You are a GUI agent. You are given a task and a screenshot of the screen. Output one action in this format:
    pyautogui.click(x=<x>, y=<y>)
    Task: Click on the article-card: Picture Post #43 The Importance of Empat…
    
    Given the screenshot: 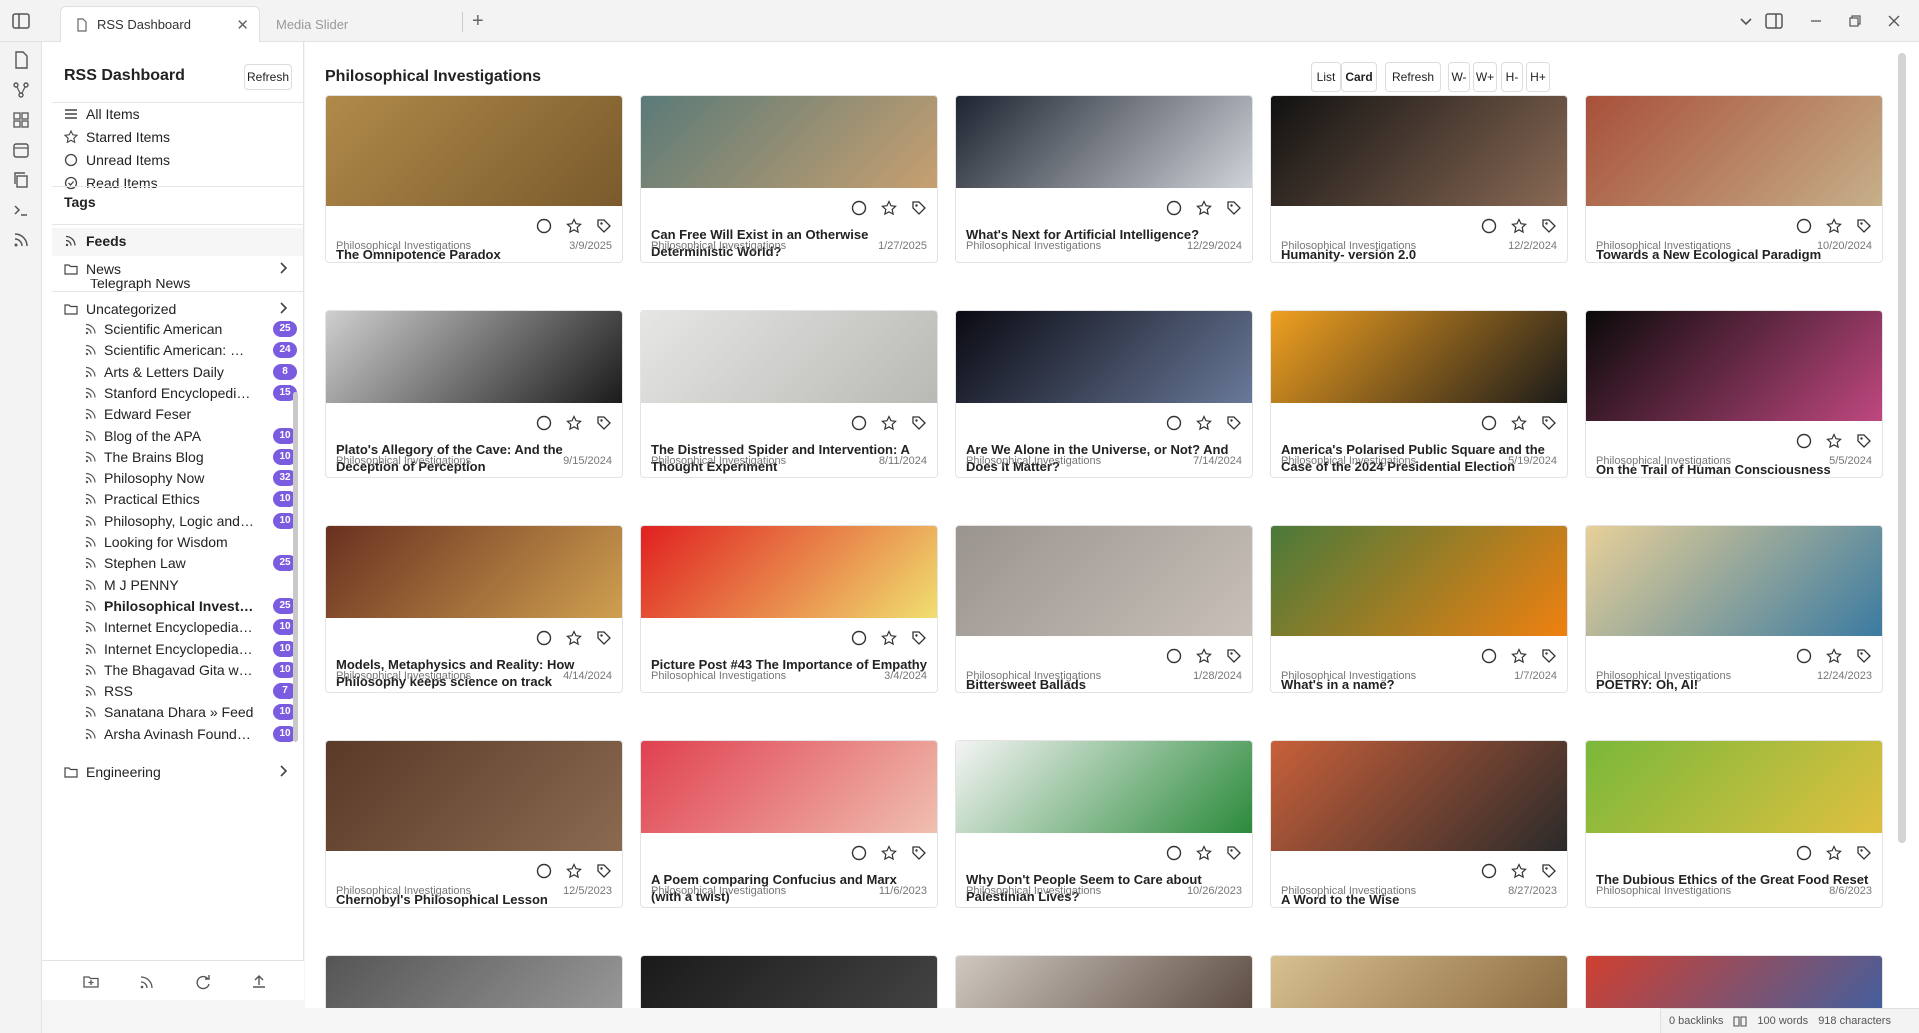 What is the action you would take?
    pyautogui.click(x=789, y=609)
    